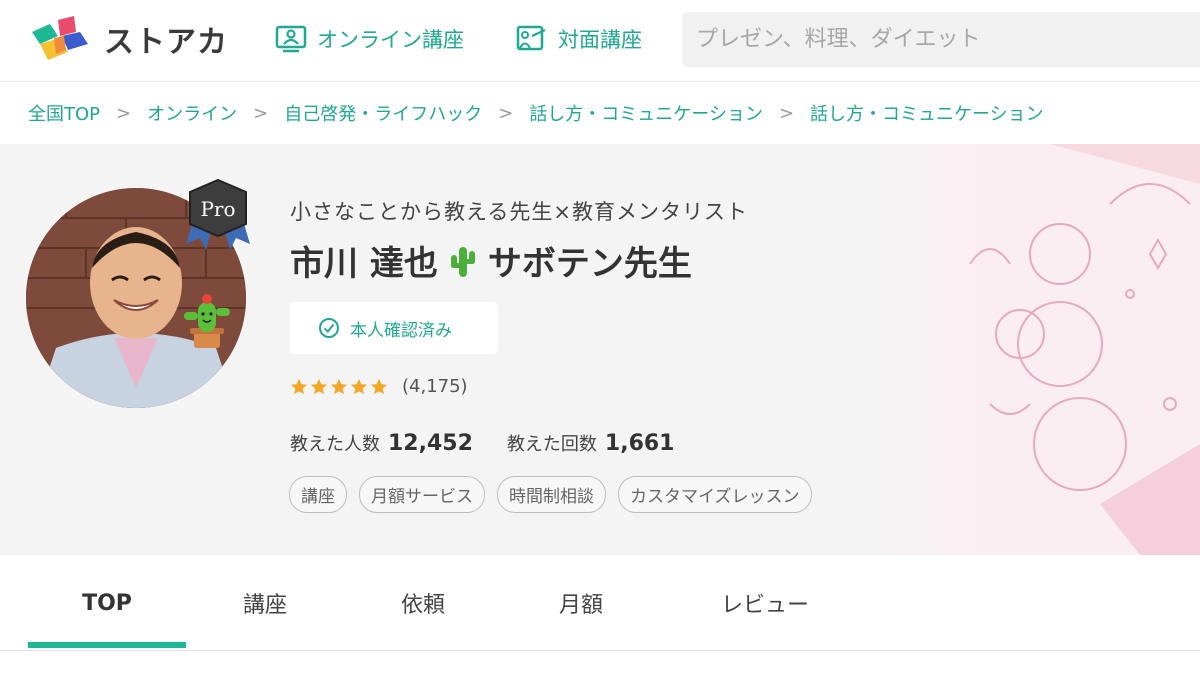 The height and width of the screenshot is (675, 1200). I want to click on tag-hourly-consultation: 時間制相談, so click(551, 494).